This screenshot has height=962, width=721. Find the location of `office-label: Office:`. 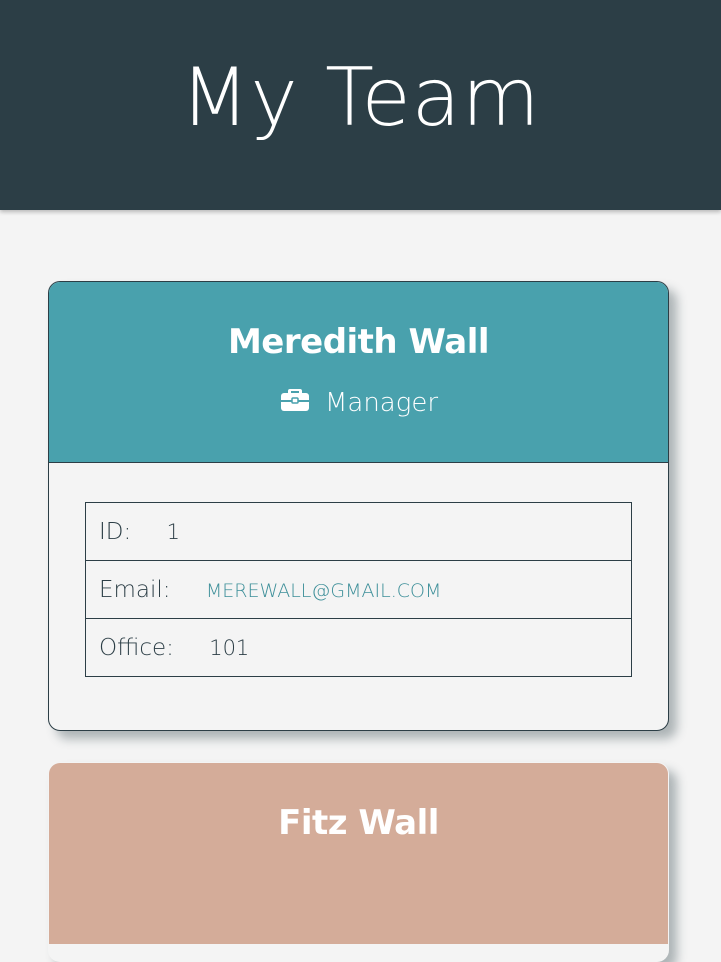

office-label: Office: is located at coordinates (136, 647).